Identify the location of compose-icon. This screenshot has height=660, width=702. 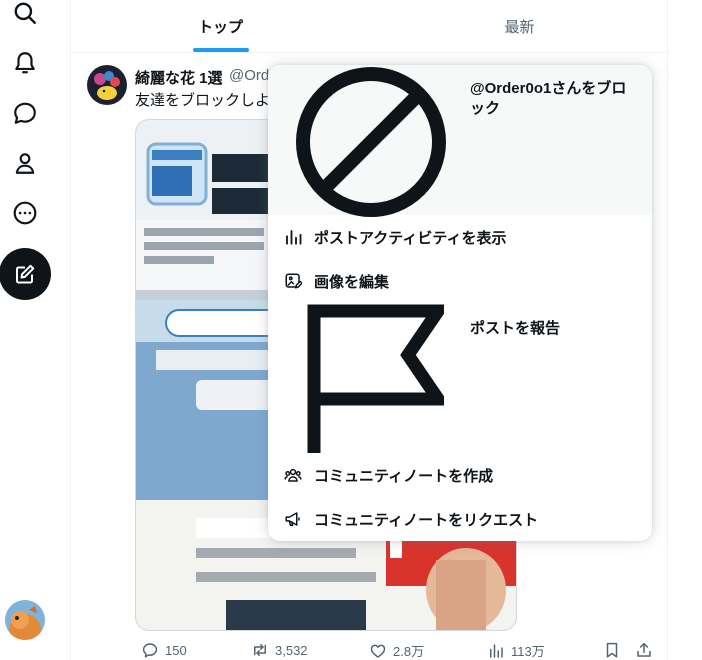
(25, 274).